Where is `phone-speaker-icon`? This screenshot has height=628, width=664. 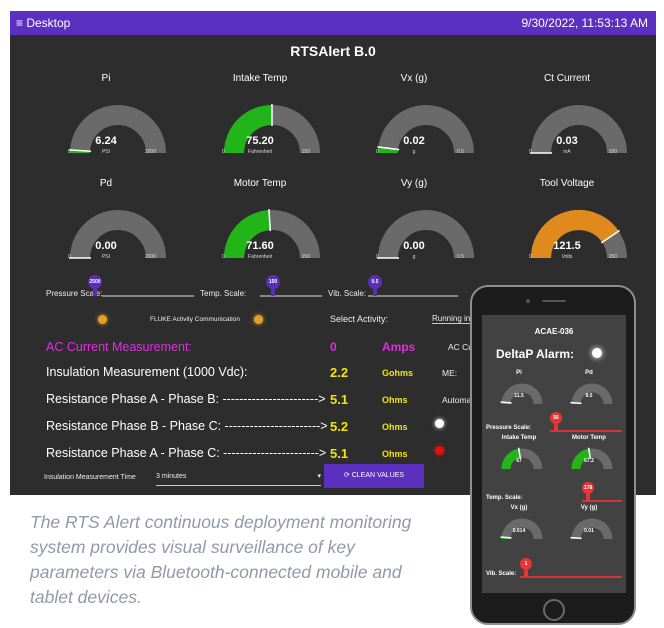 phone-speaker-icon is located at coordinates (554, 301).